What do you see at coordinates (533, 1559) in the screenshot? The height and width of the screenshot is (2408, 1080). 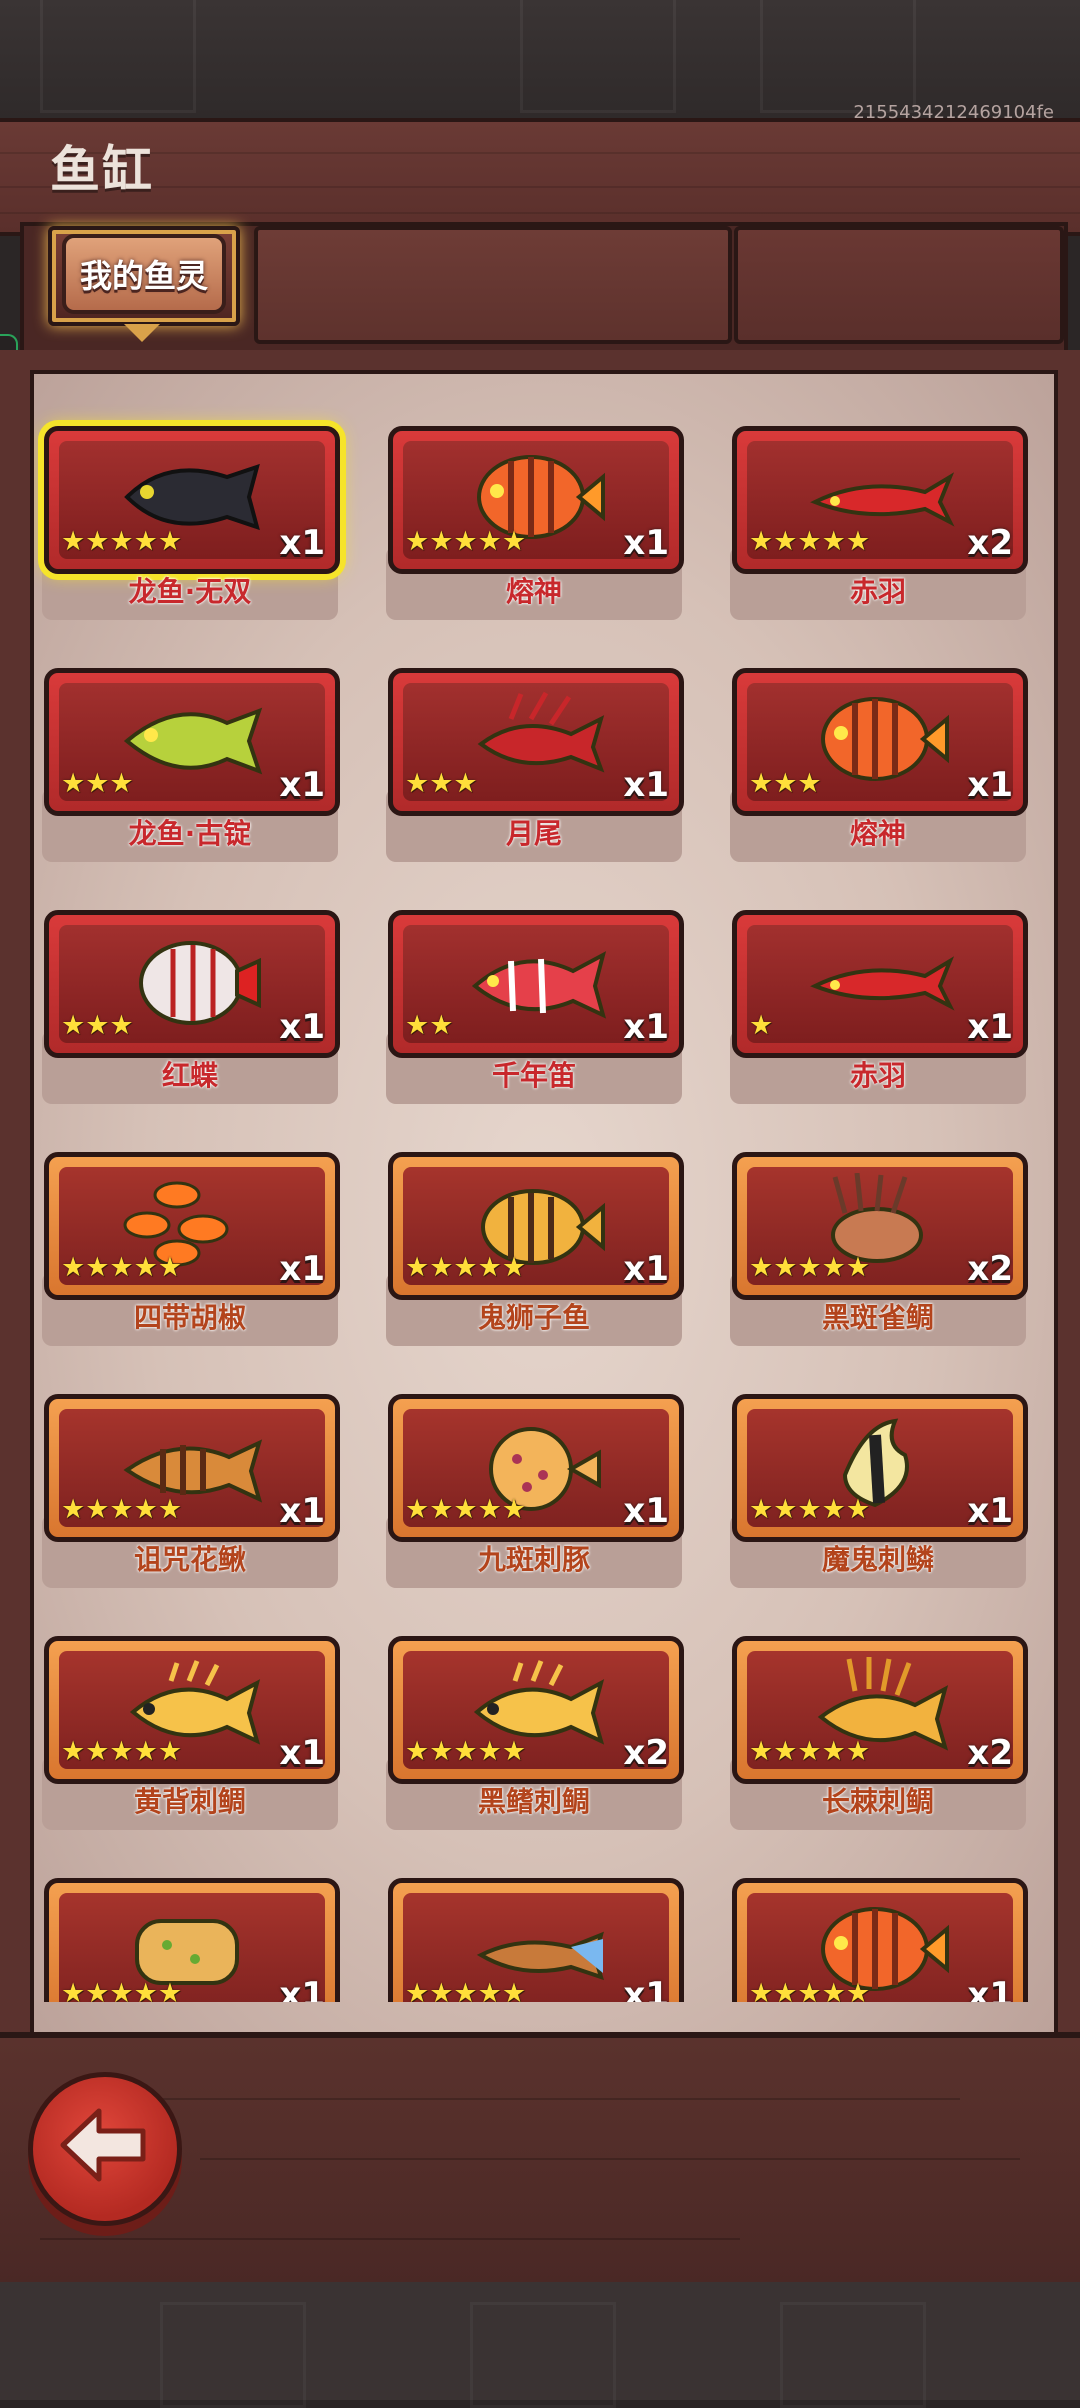 I see `fish-name: 九斑刺豚` at bounding box center [533, 1559].